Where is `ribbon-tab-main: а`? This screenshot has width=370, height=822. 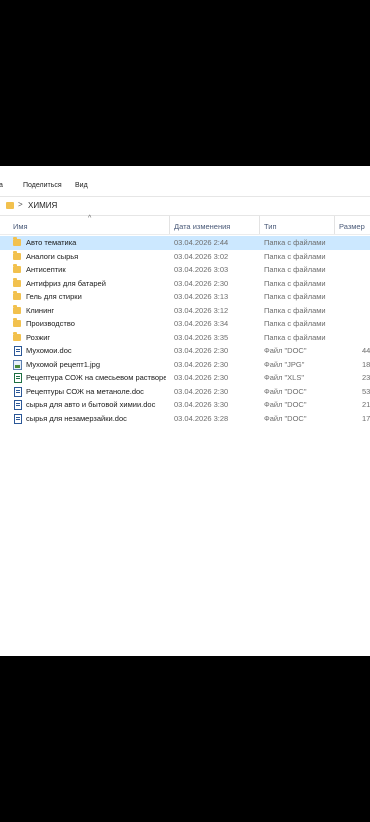
ribbon-tab-main: а is located at coordinates (1, 185).